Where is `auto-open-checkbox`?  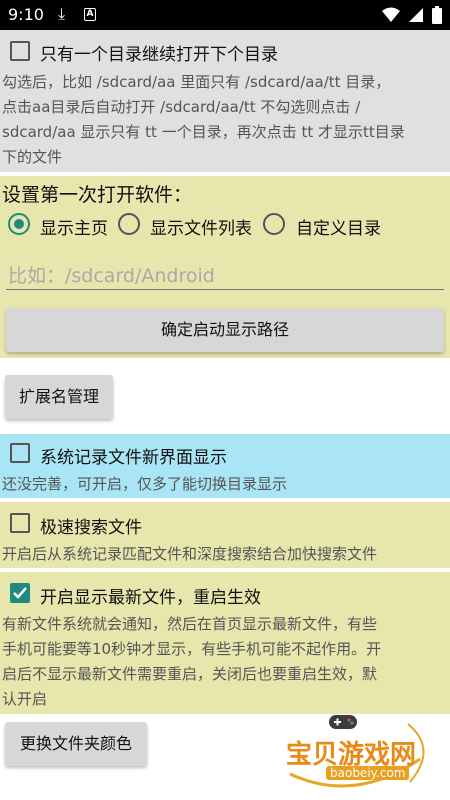
auto-open-checkbox is located at coordinates (20, 51).